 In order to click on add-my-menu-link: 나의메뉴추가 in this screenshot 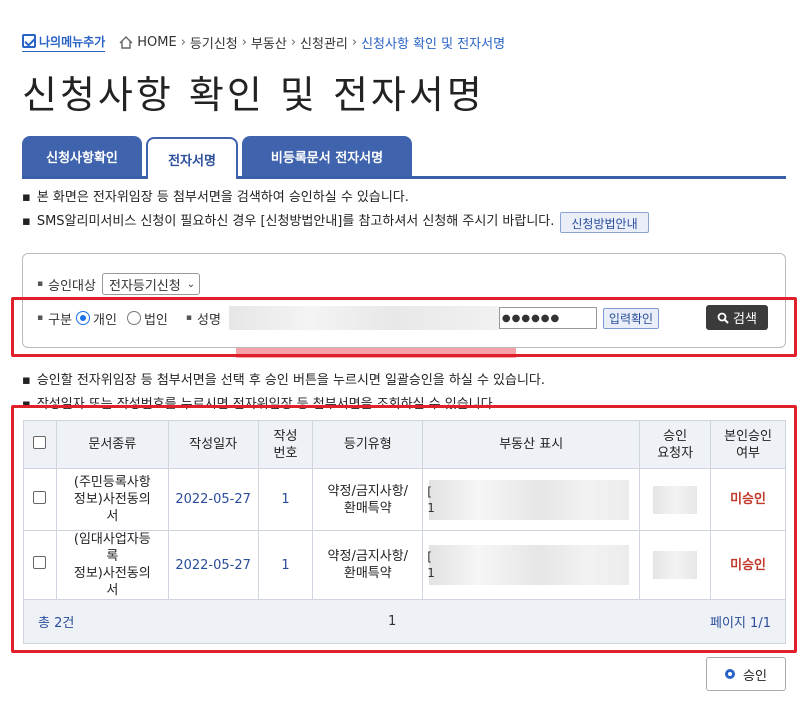, I will do `click(64, 42)`.